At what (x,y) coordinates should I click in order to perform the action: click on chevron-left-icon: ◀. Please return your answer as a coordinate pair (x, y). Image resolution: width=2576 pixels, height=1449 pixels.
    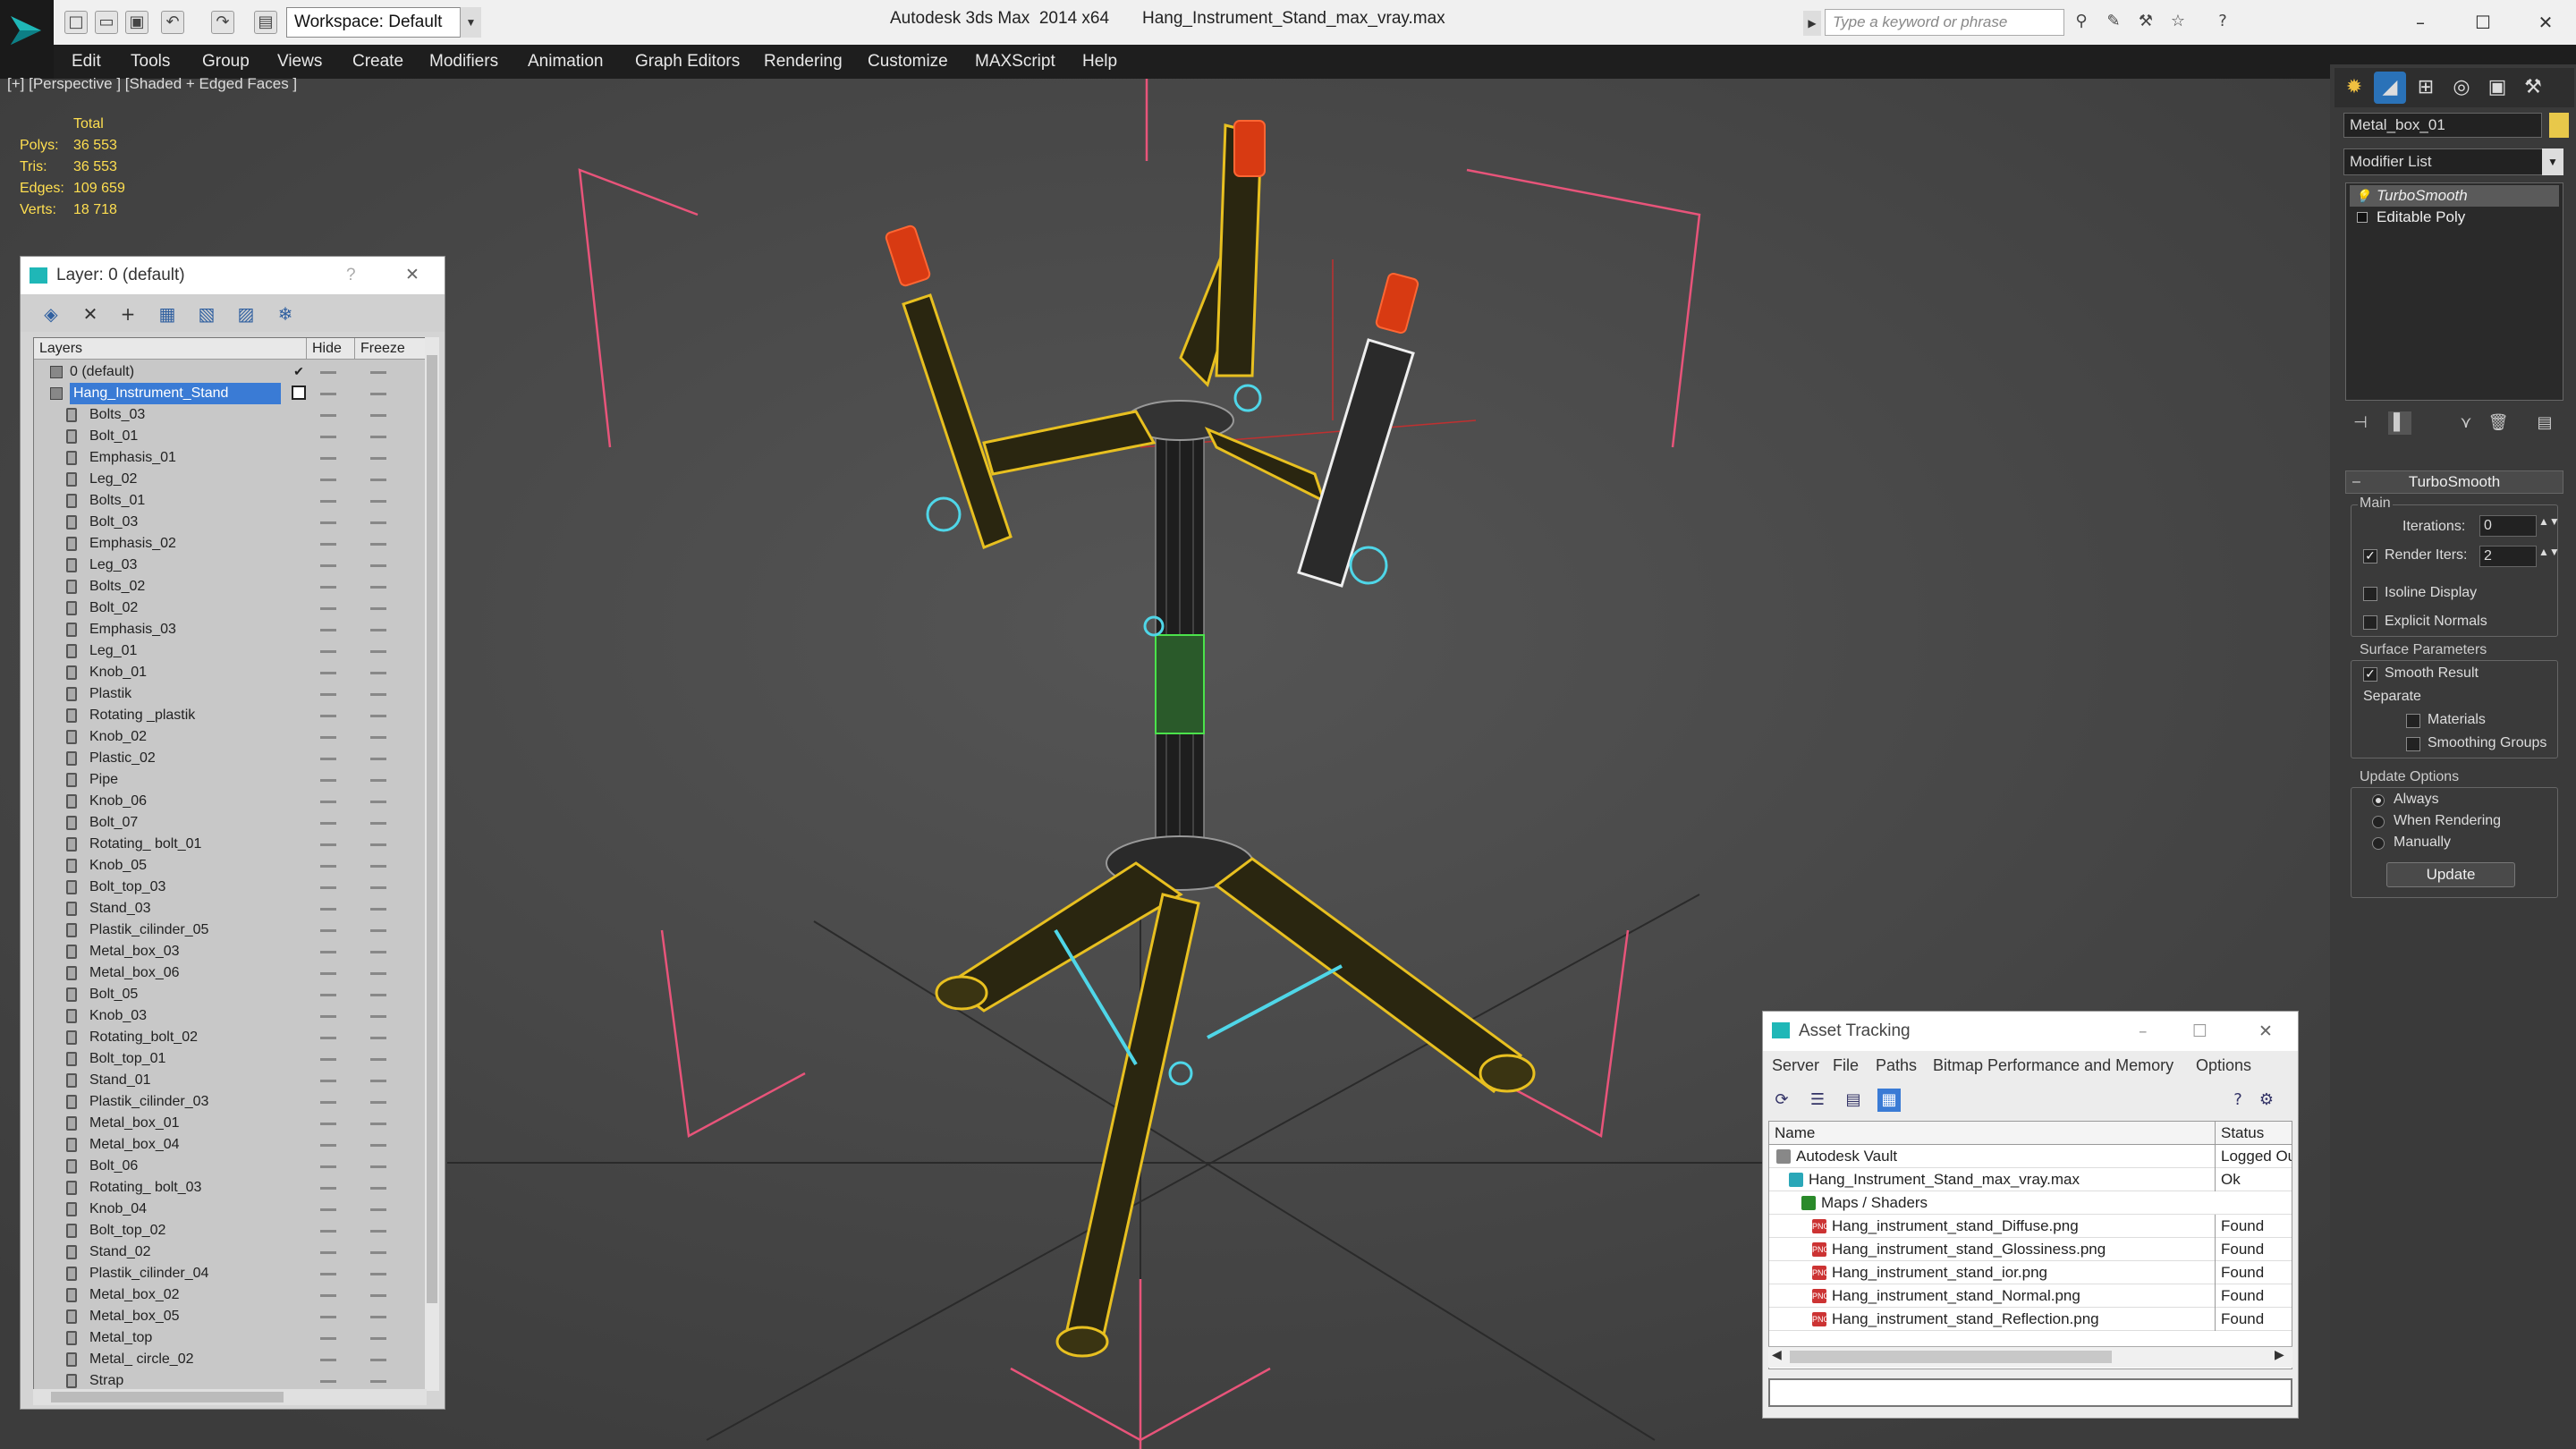
    Looking at the image, I should click on (1777, 1354).